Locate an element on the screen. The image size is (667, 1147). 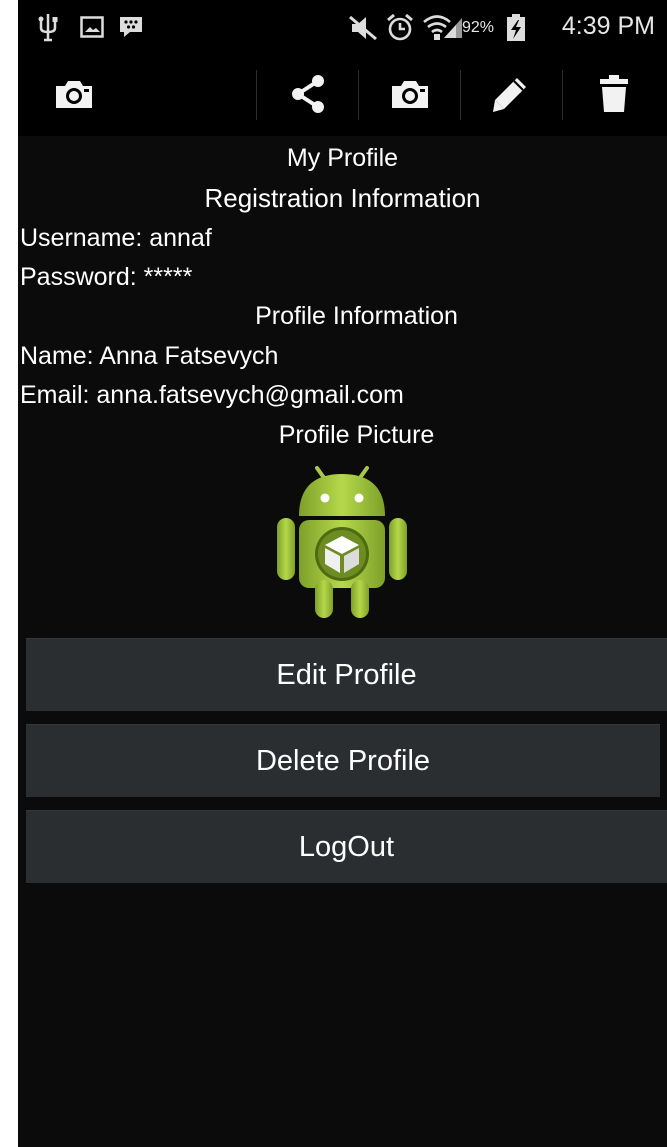
bbm-icon is located at coordinates (131, 29).